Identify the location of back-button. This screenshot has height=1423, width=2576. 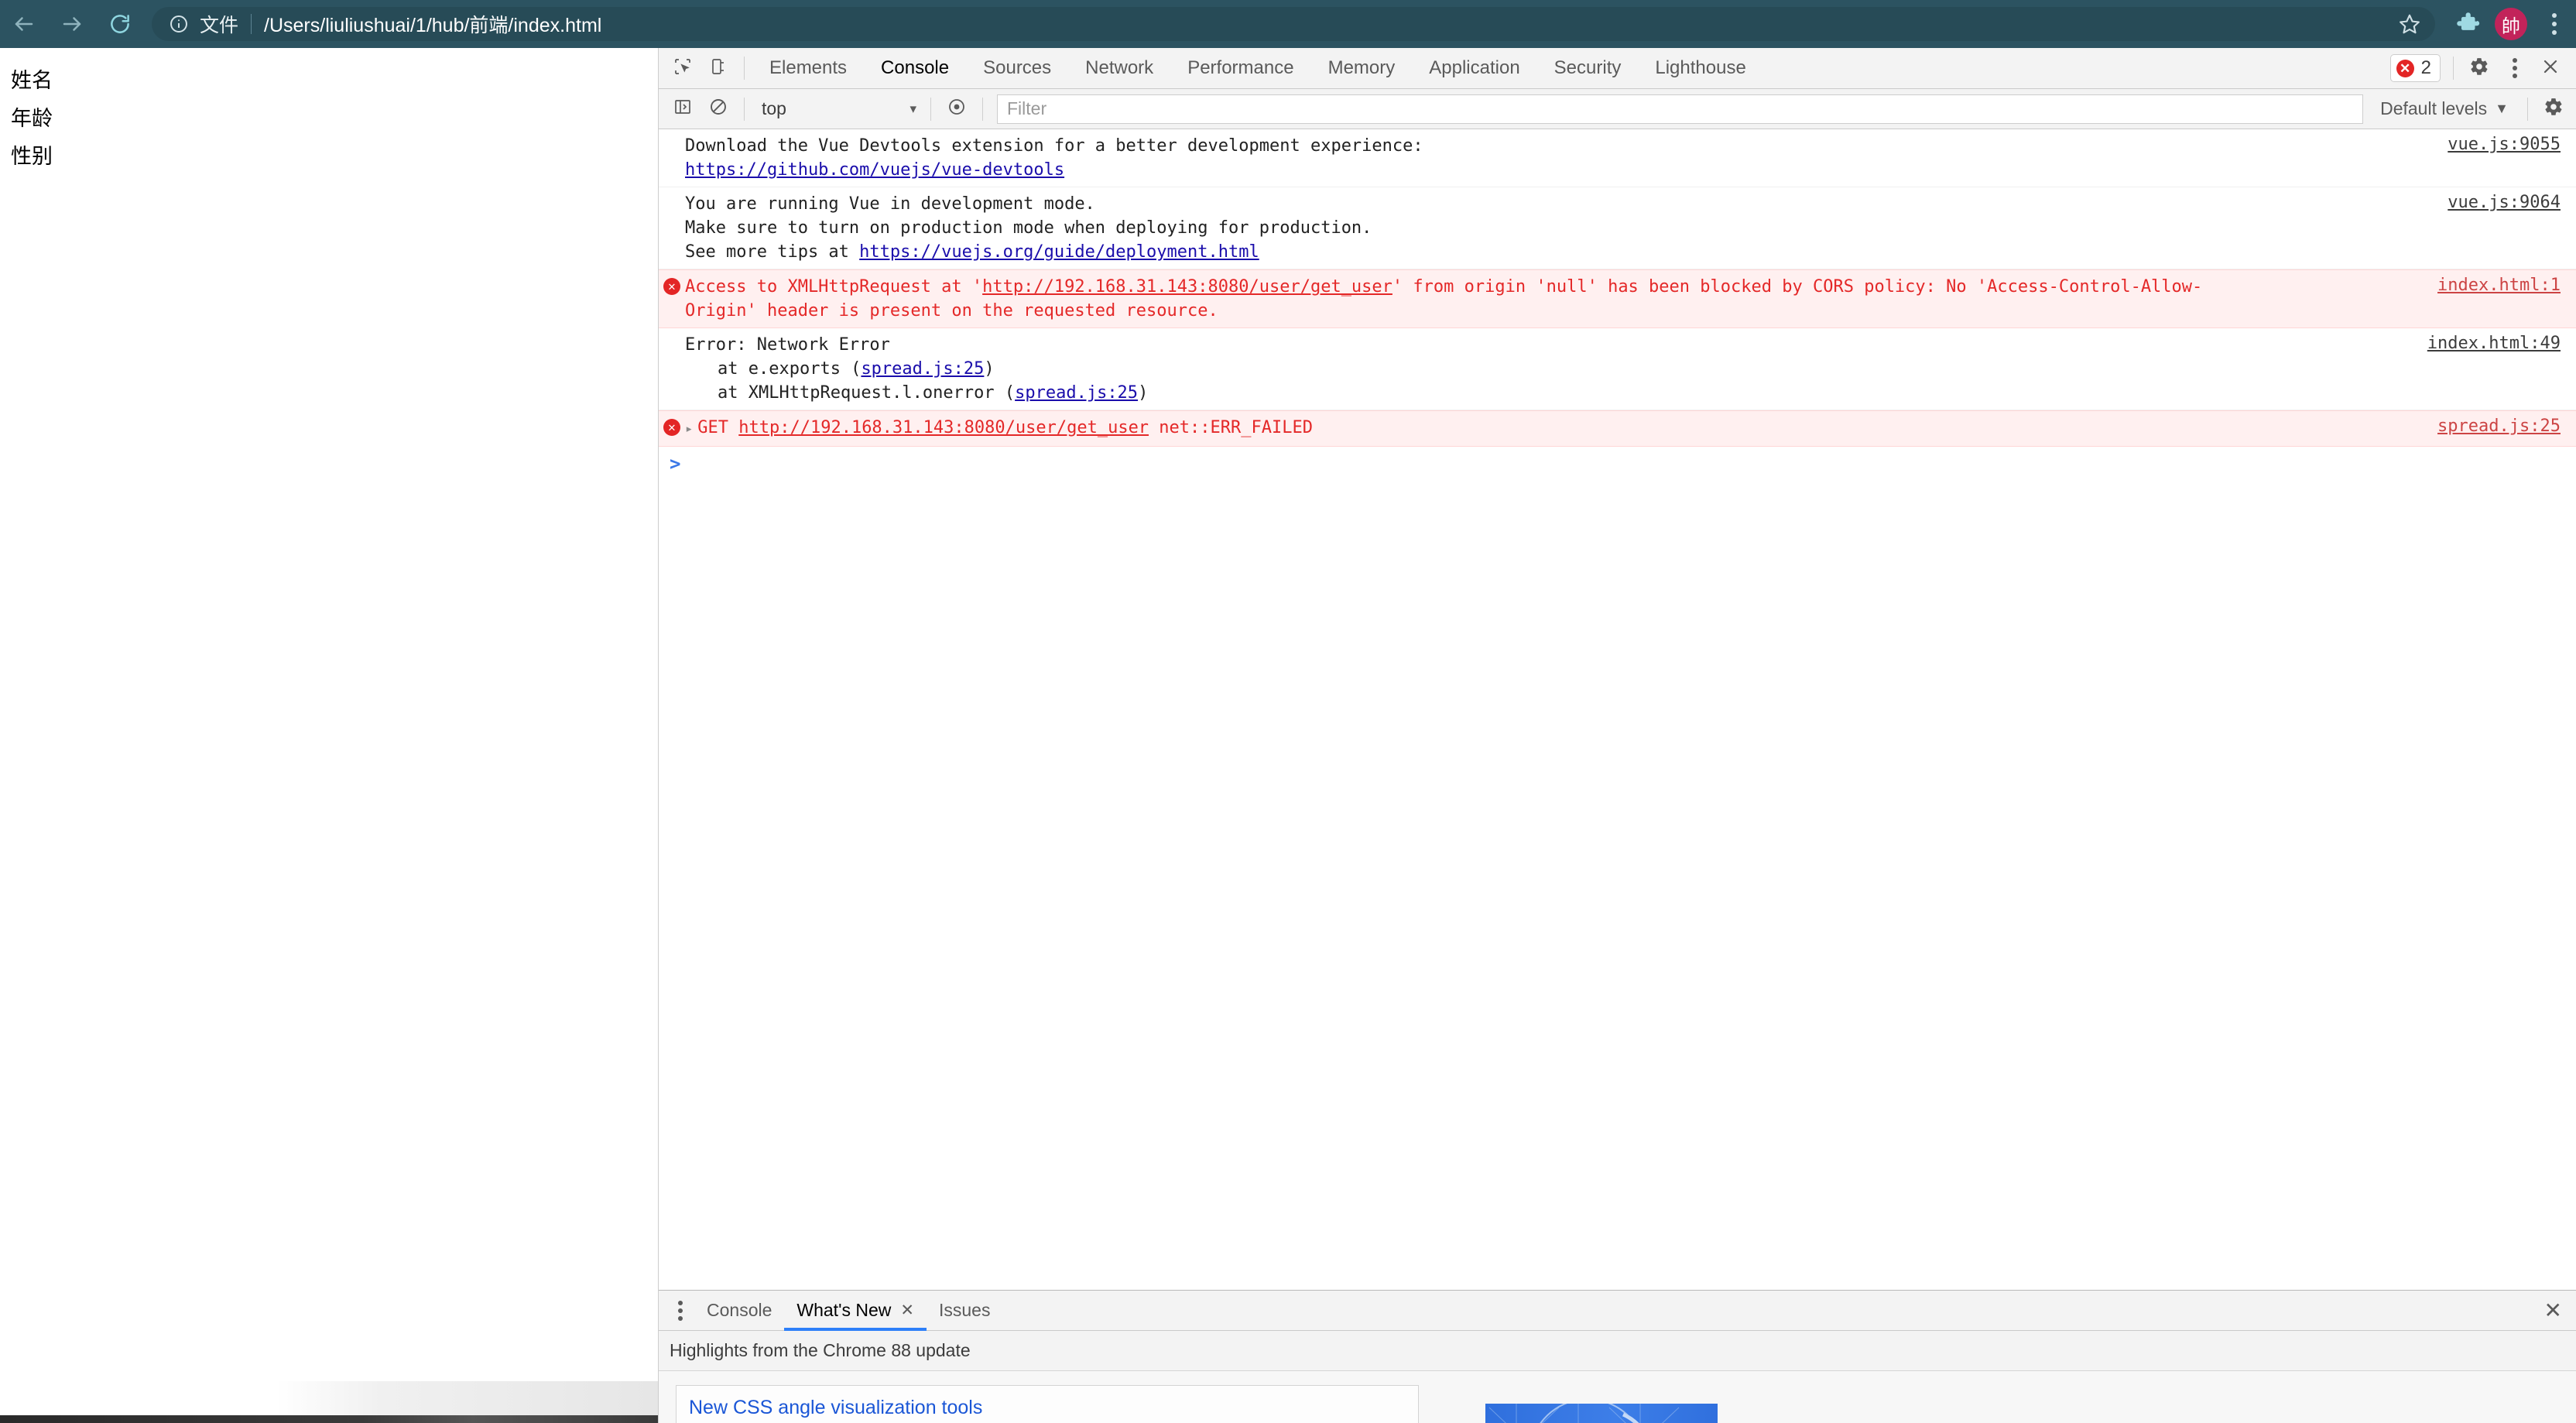
(24, 24).